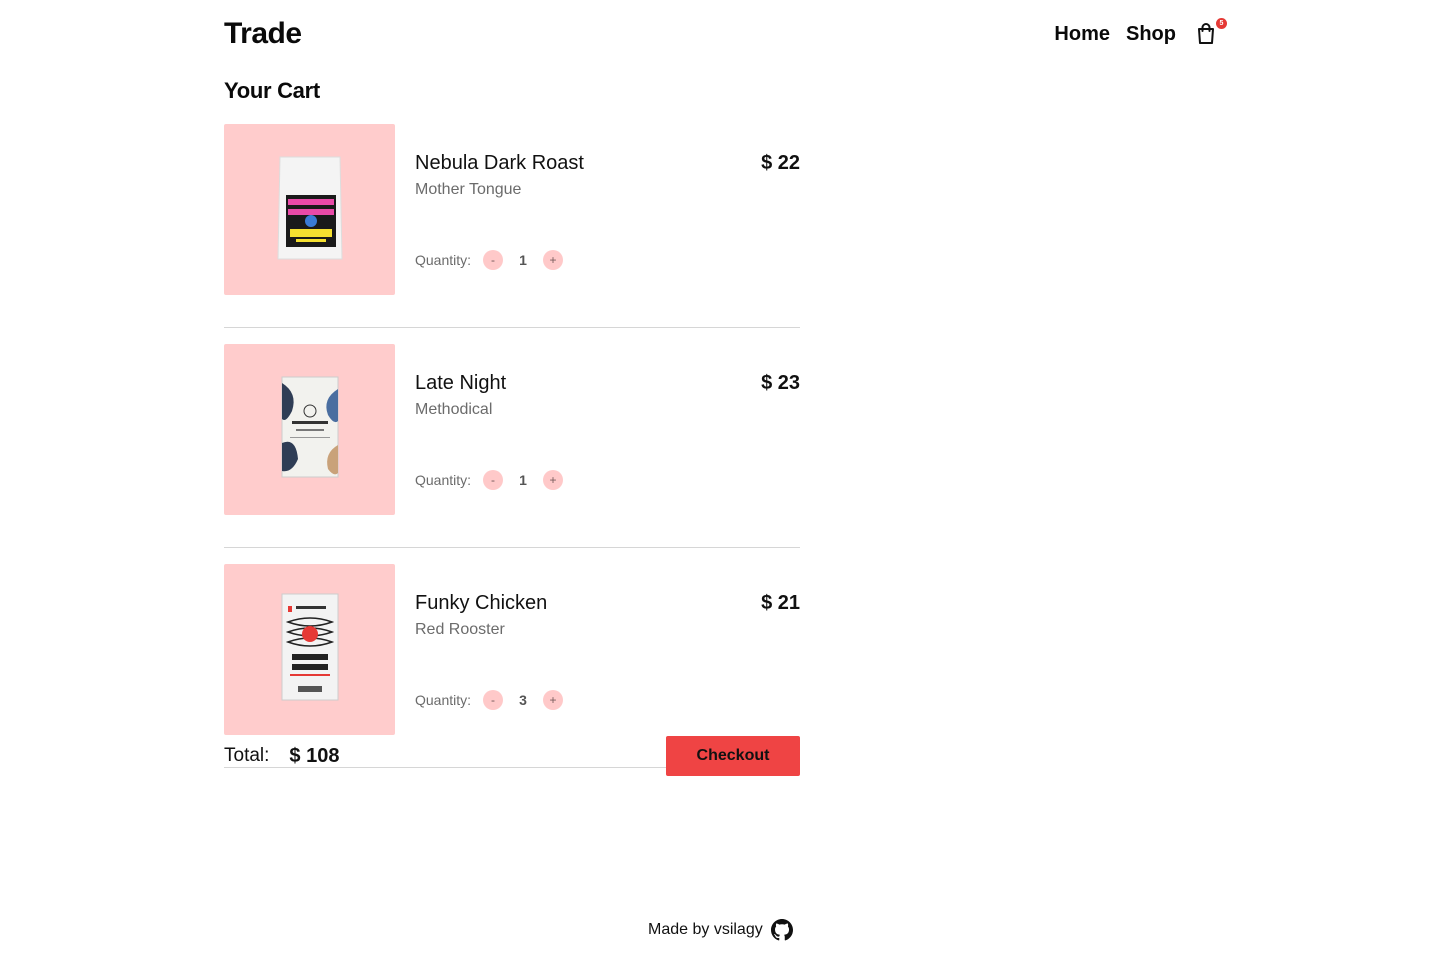  What do you see at coordinates (780, 603) in the screenshot?
I see `product-price: $ 21` at bounding box center [780, 603].